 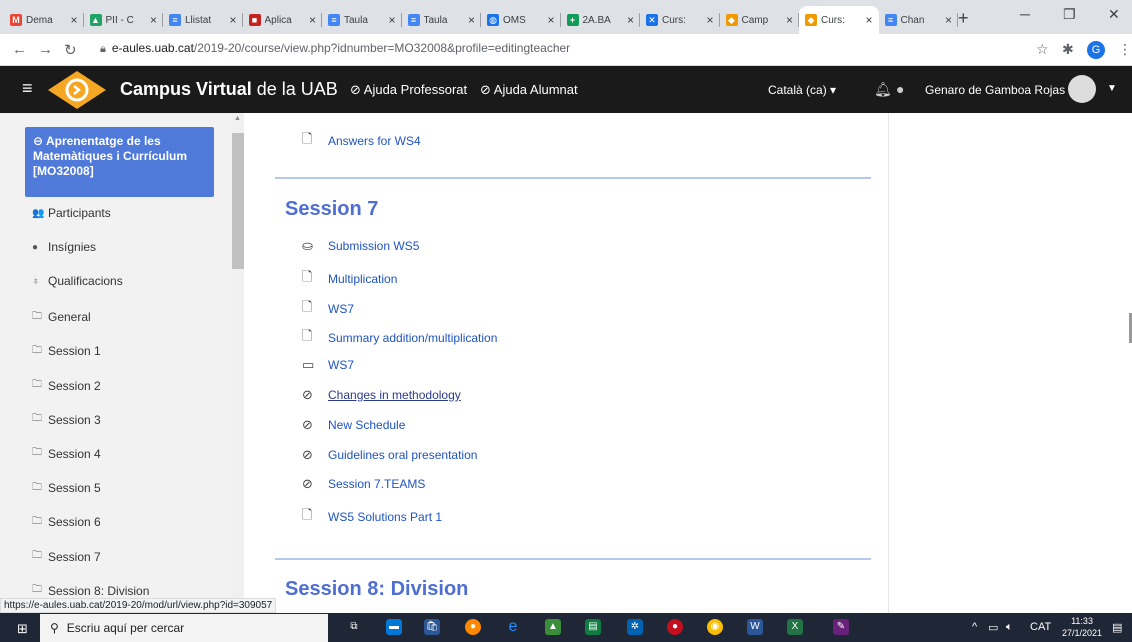 I want to click on file-explorer-icon: ▬, so click(x=394, y=627).